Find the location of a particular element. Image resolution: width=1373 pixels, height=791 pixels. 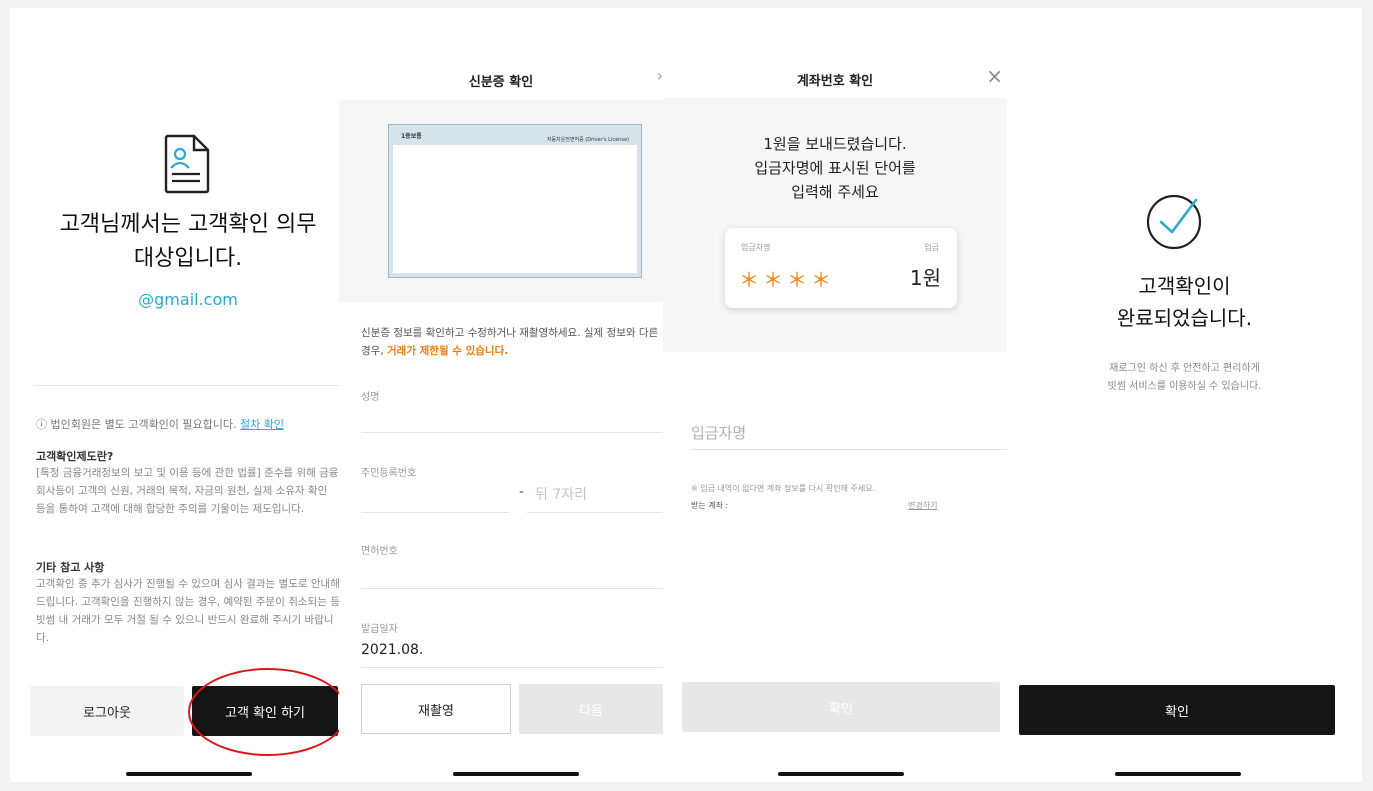

license-class: 1종보통 is located at coordinates (411, 136).